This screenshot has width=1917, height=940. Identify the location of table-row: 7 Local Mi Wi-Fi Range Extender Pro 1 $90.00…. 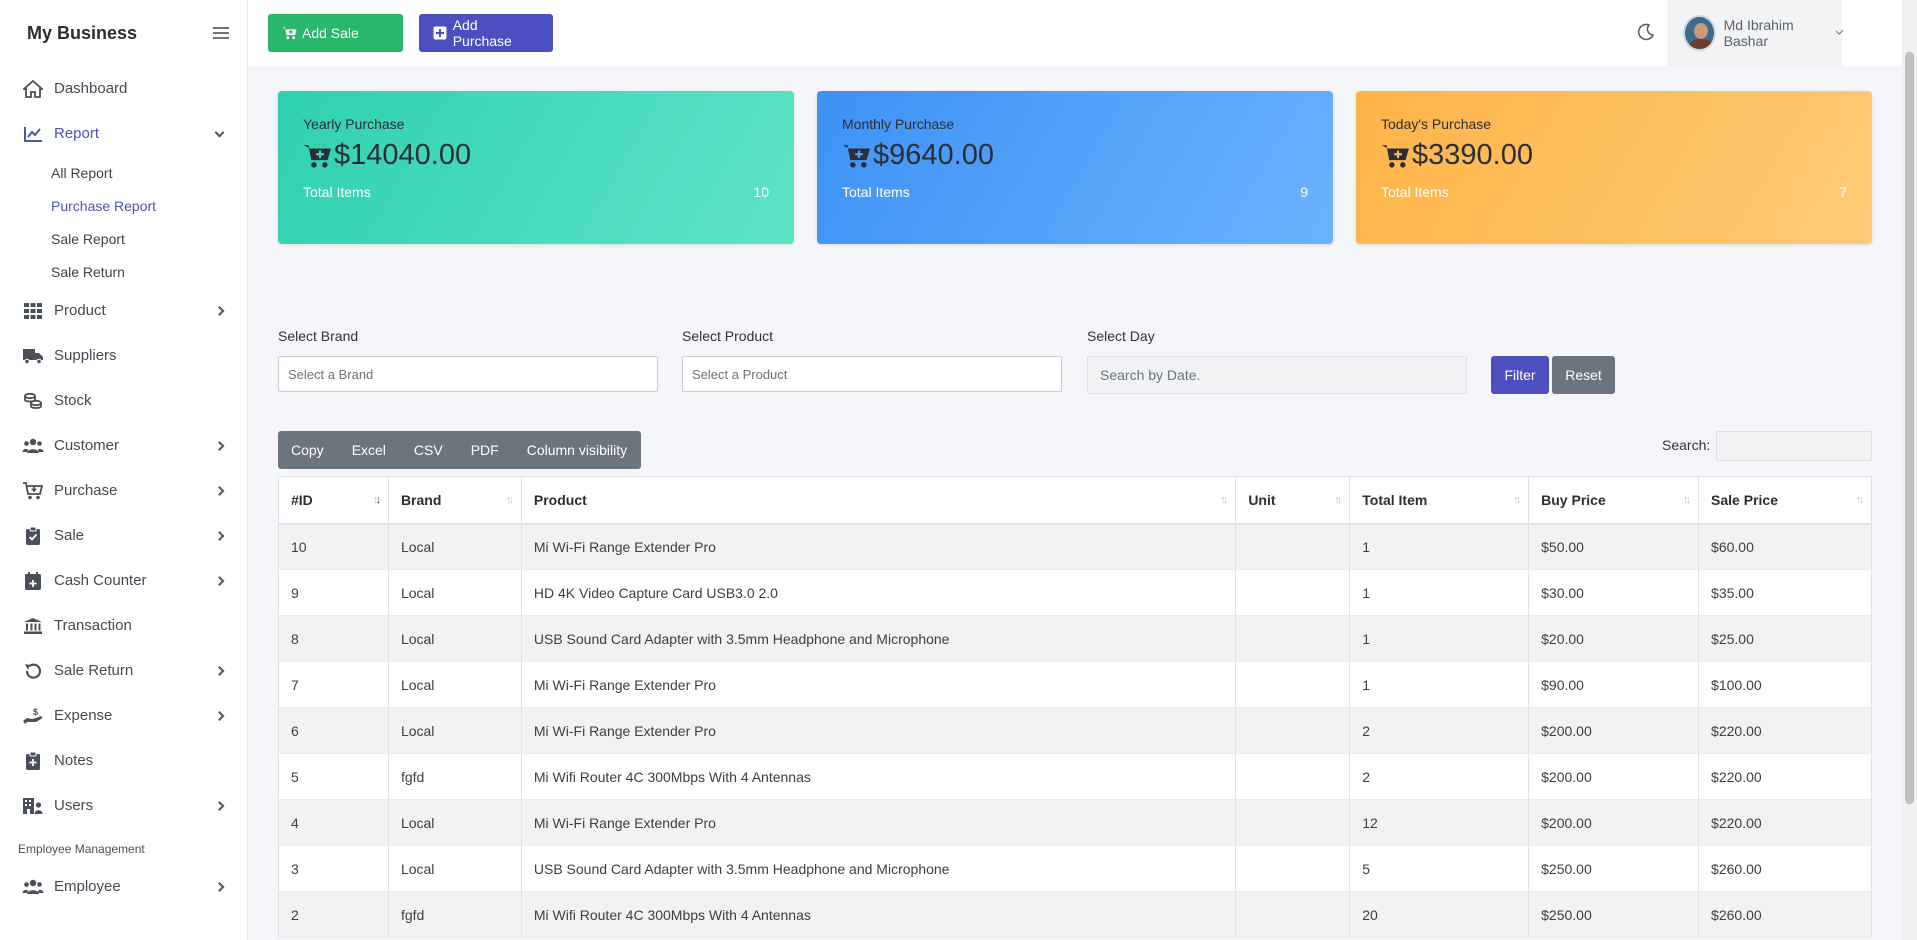
(1075, 684).